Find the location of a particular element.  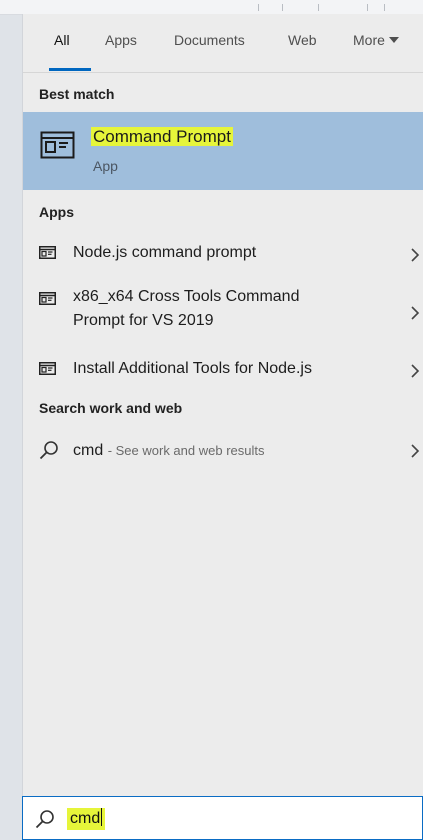

best-match-title: Command Prompt is located at coordinates (162, 136).